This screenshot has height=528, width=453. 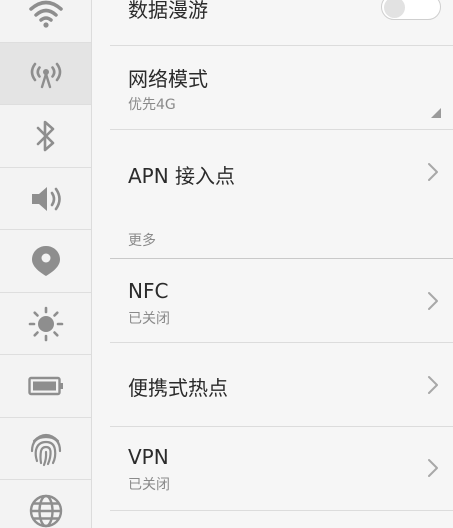 I want to click on rail-item-sound, so click(x=45, y=199).